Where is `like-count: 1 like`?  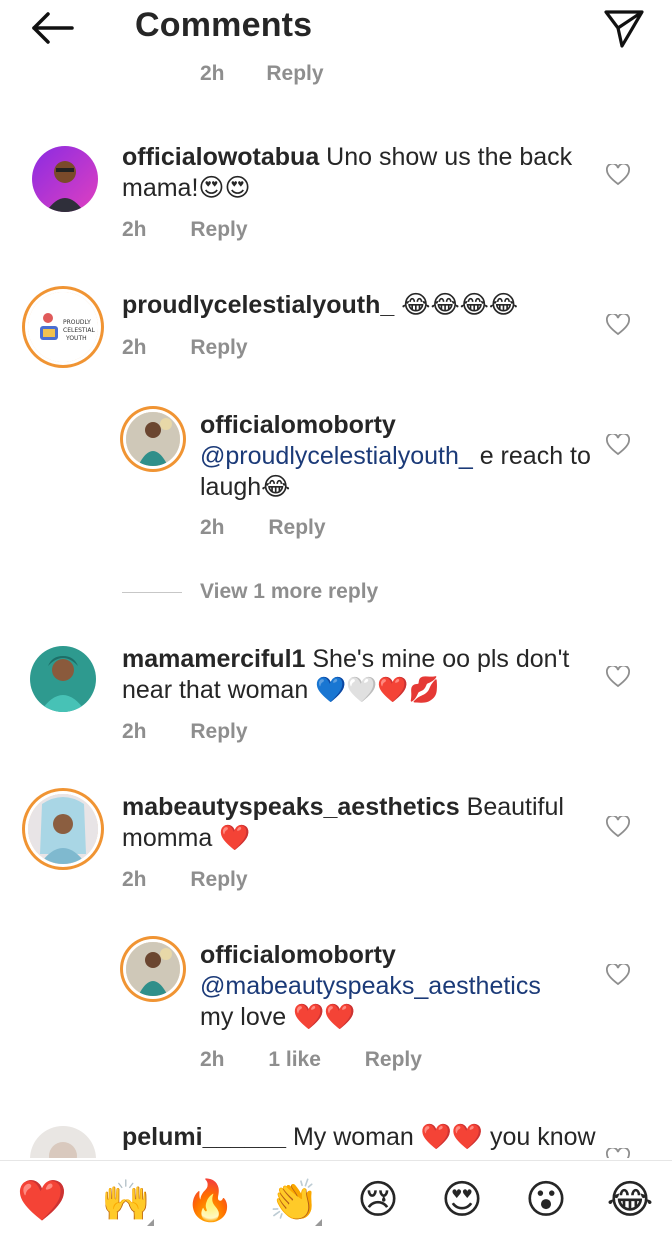 like-count: 1 like is located at coordinates (294, 1059).